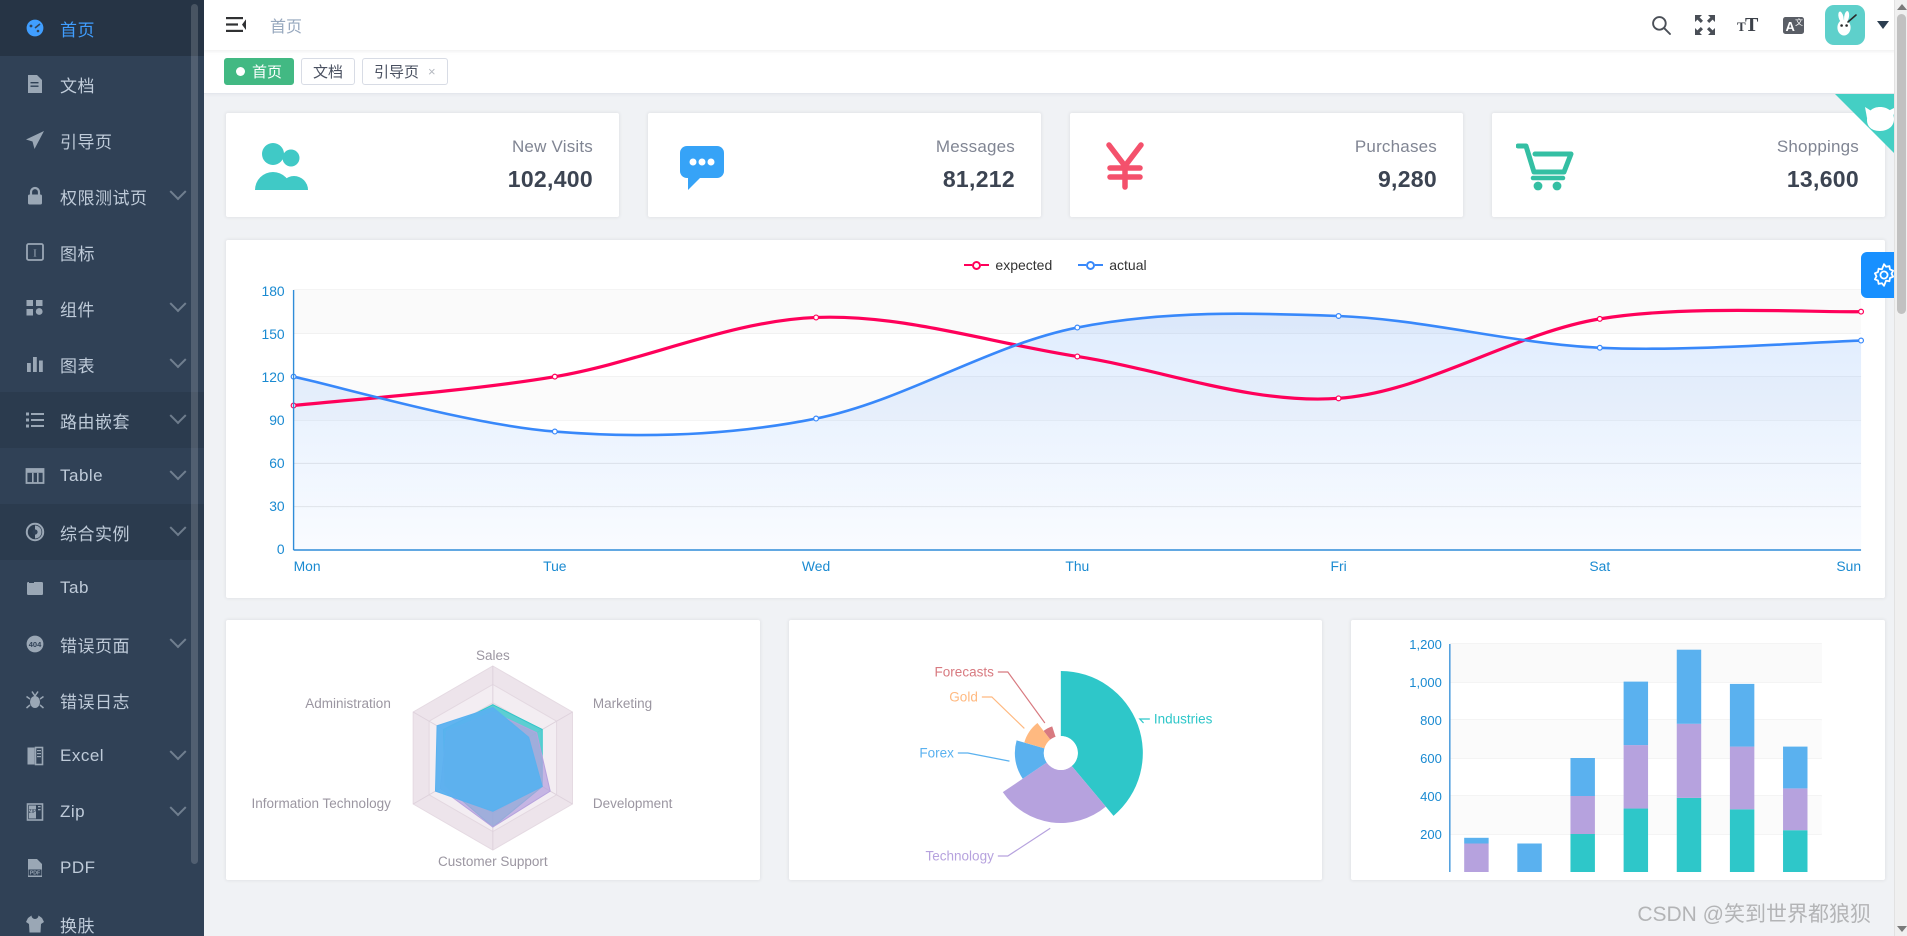 This screenshot has width=1907, height=936. I want to click on pdf-icon: PDF, so click(35, 868).